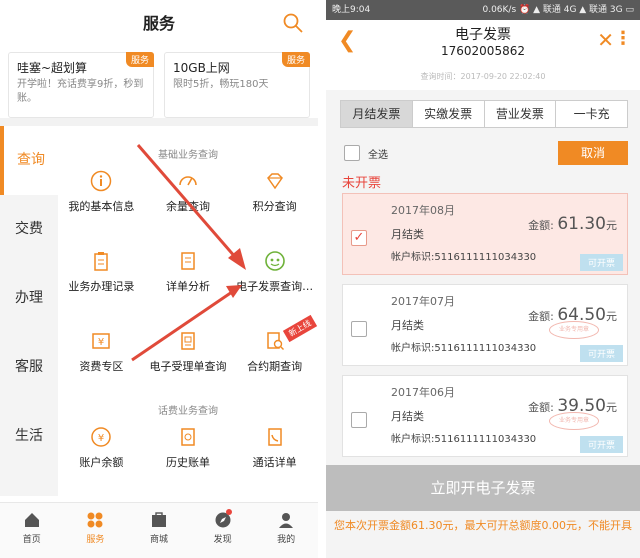 This screenshot has height=558, width=640. What do you see at coordinates (581, 315) in the screenshot?
I see `amount-value: 64.50` at bounding box center [581, 315].